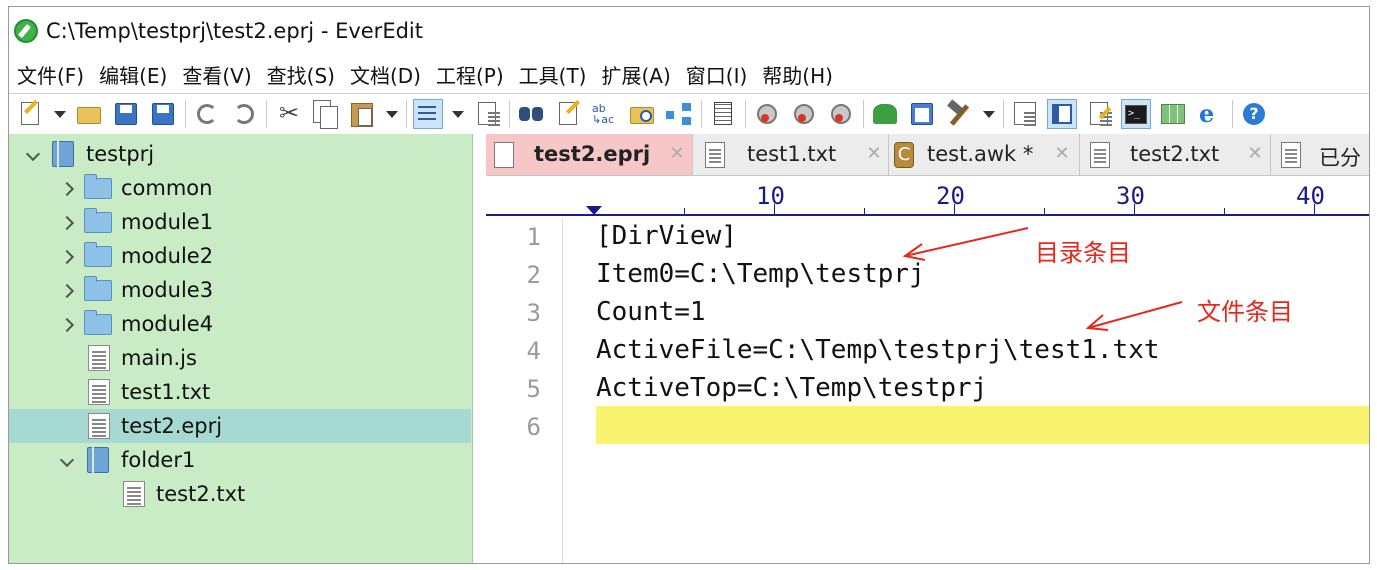 The image size is (1377, 570). I want to click on sidebar-icon, so click(1062, 113).